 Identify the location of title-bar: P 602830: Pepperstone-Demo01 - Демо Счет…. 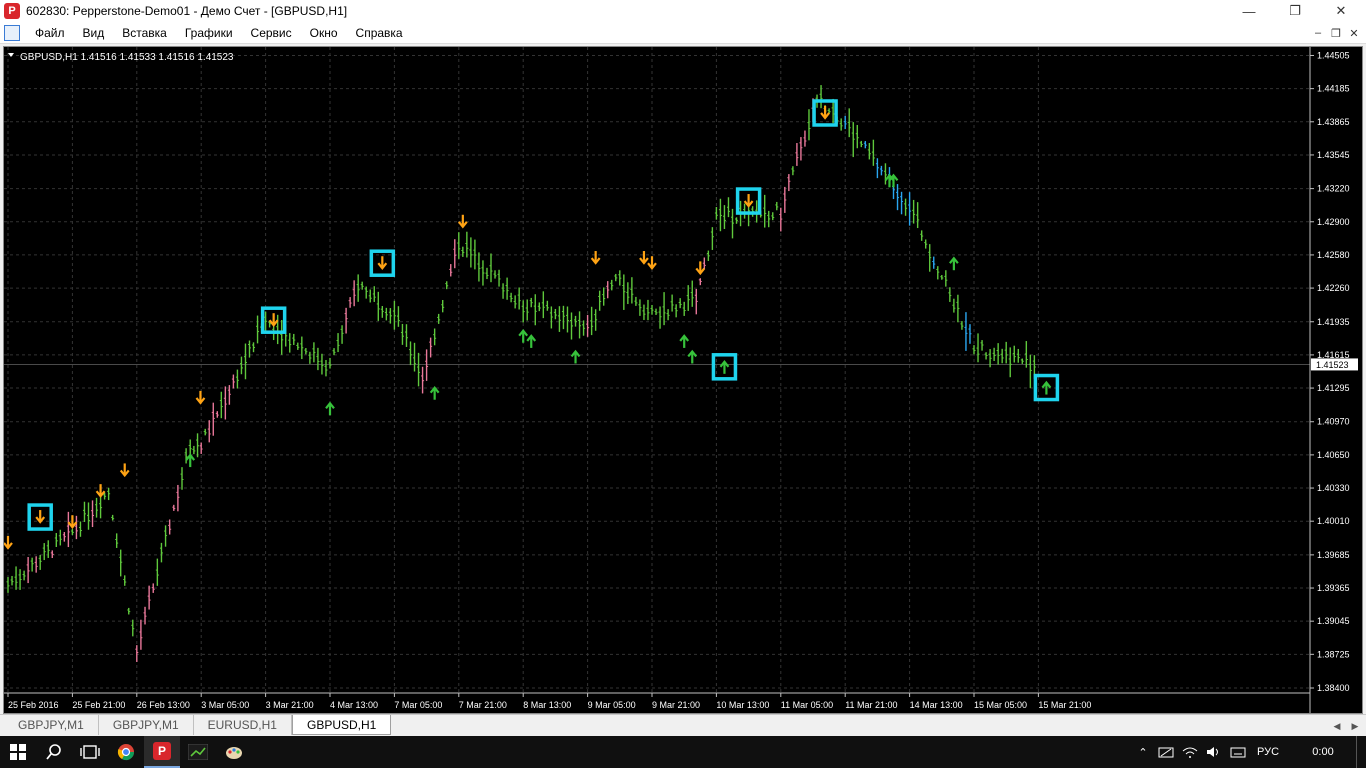
(683, 11).